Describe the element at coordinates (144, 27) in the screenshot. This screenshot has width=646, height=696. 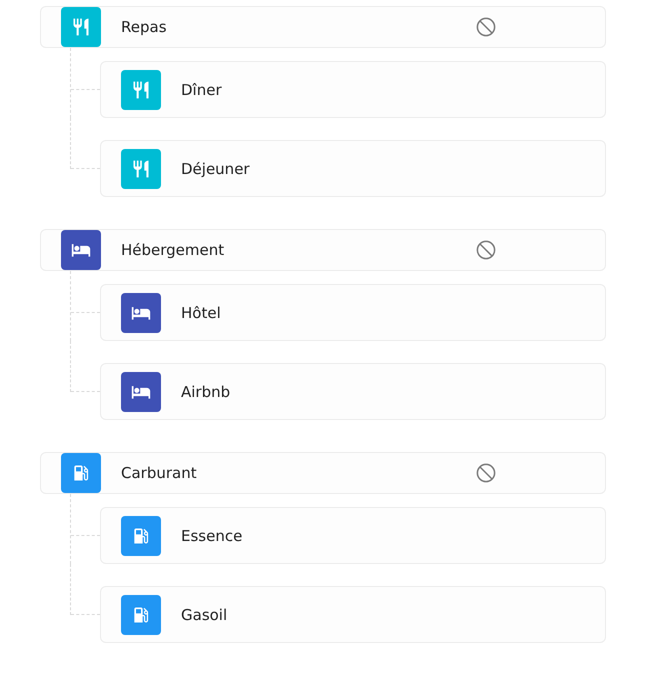
I see `category-label: Repas` at that location.